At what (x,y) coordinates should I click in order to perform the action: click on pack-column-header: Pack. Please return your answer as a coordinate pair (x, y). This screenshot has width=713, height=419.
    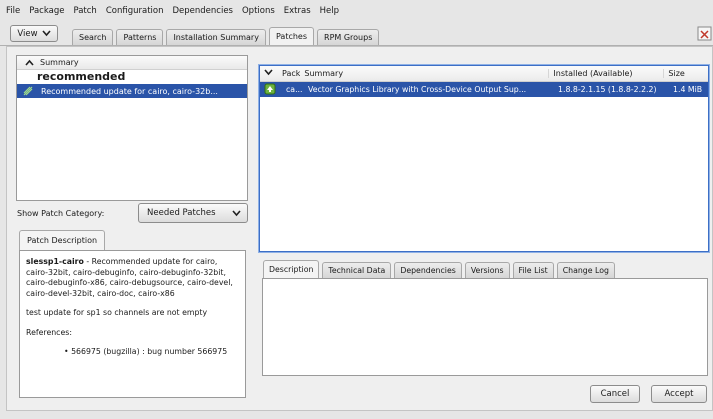
    Looking at the image, I should click on (291, 73).